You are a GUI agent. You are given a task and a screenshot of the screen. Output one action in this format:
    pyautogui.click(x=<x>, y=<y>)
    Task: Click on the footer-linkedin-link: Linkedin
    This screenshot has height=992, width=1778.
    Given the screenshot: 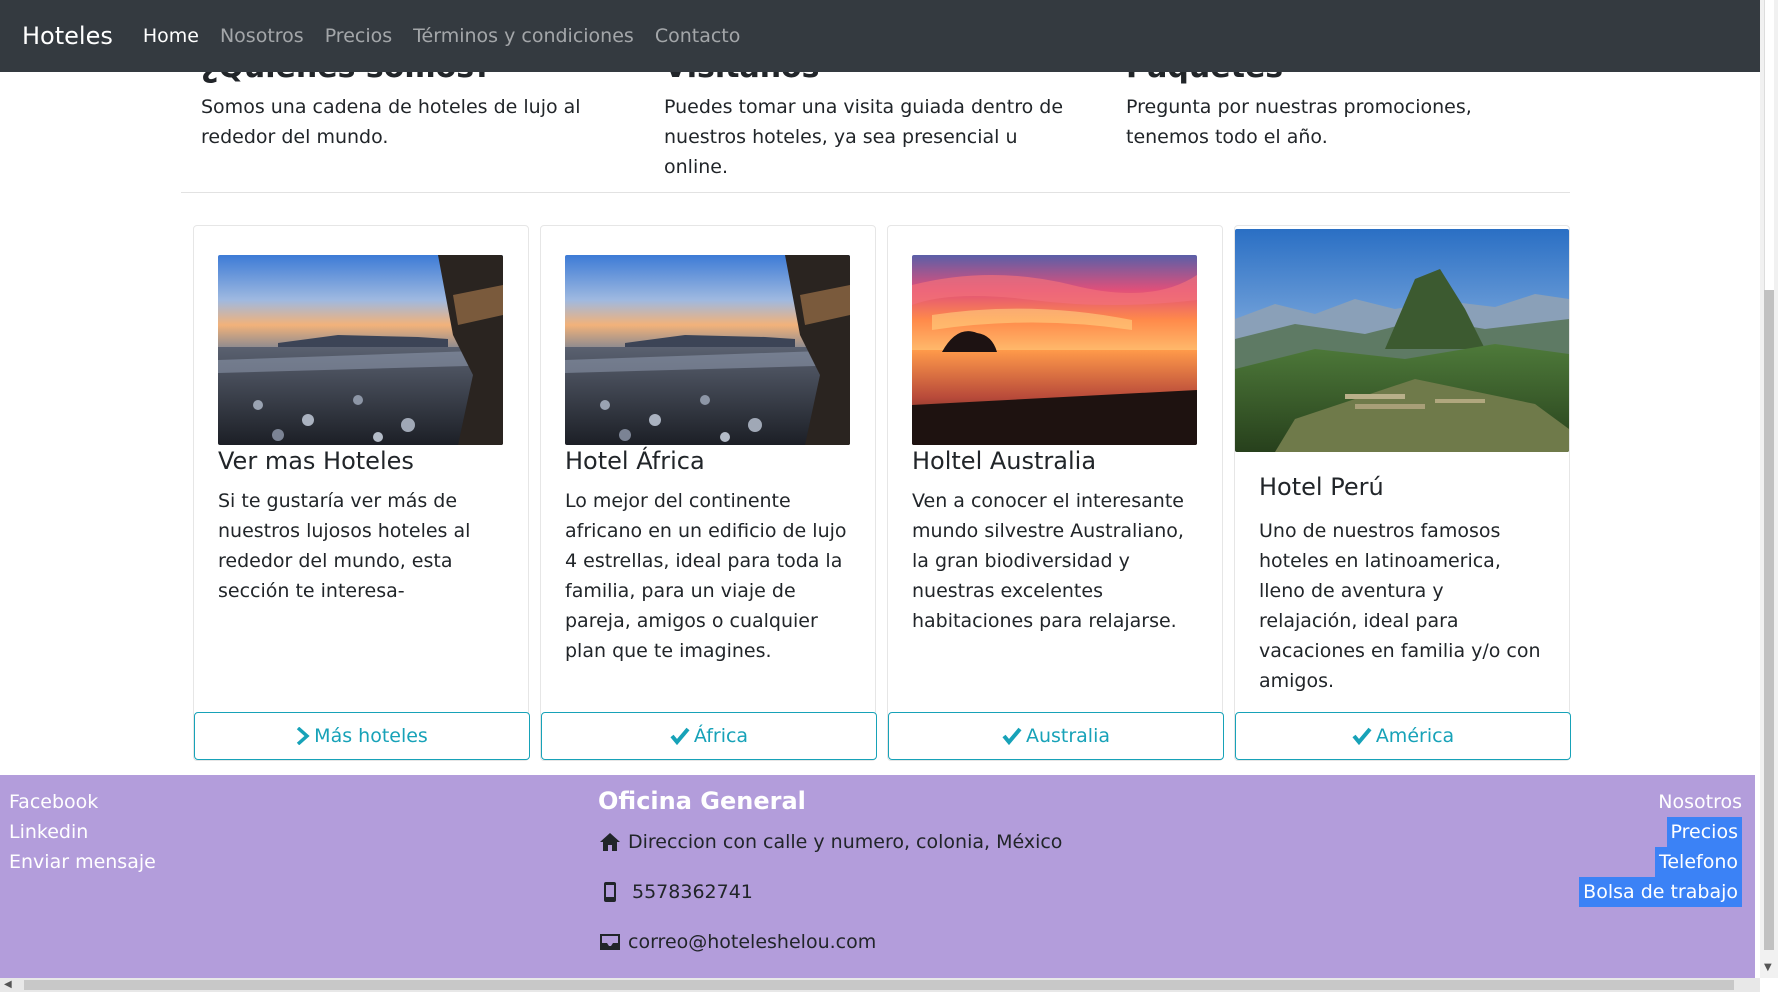 What is the action you would take?
    pyautogui.click(x=48, y=832)
    